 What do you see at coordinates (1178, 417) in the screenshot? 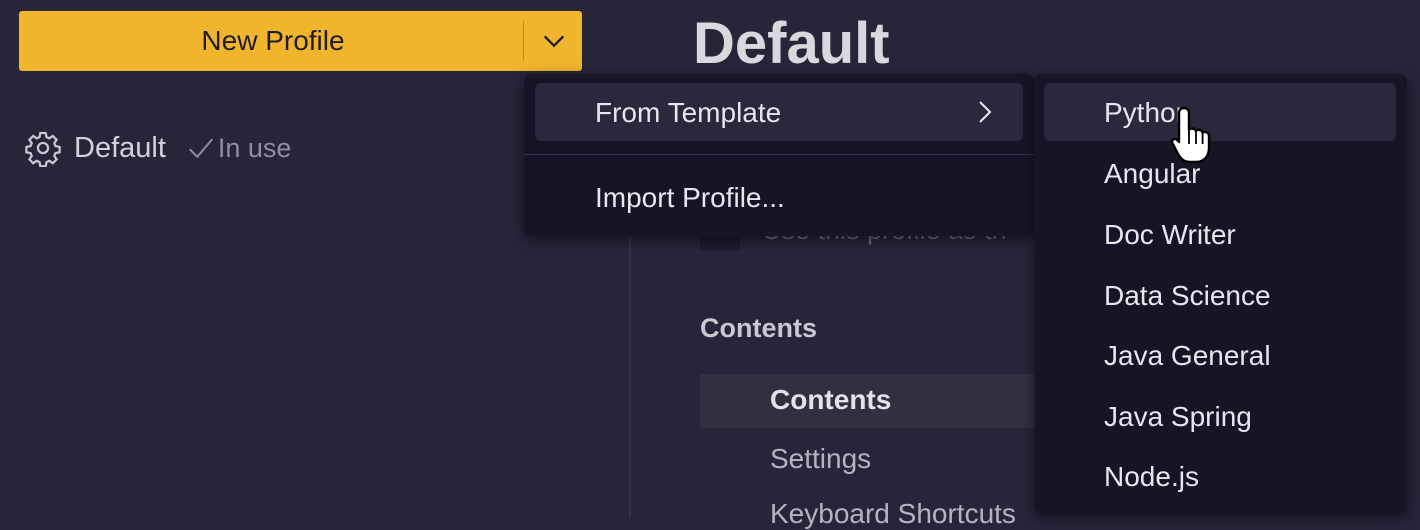
I see `template-item-java-spring: Java Spring` at bounding box center [1178, 417].